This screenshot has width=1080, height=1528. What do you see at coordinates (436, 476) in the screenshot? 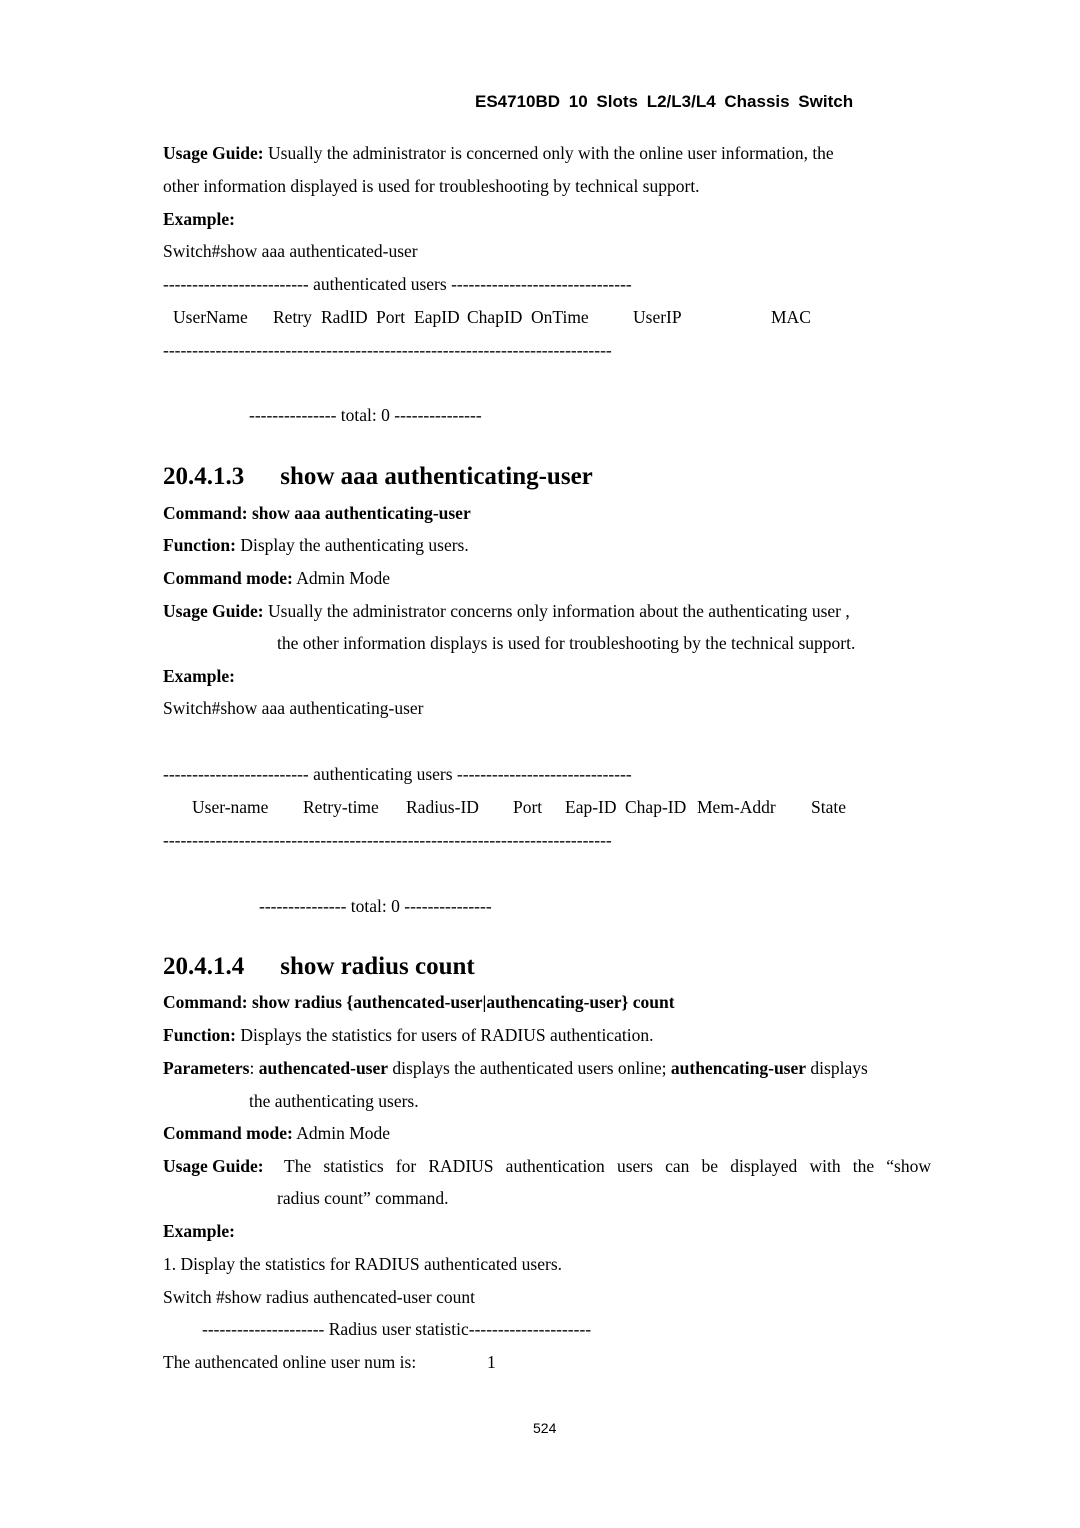
I see `section-title: show aaa authenticating-user` at bounding box center [436, 476].